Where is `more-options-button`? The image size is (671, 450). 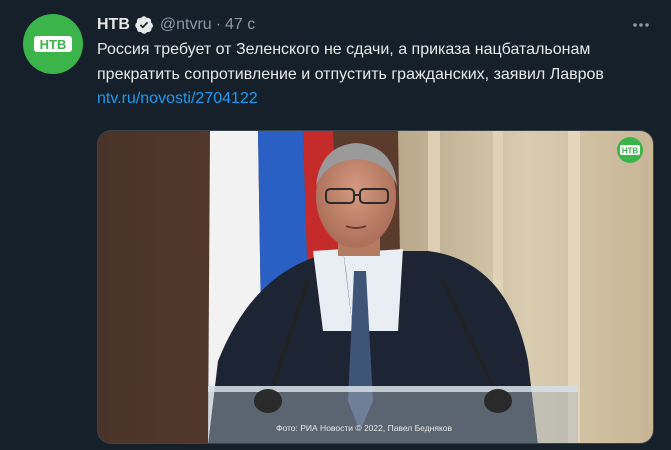
more-options-button is located at coordinates (641, 25).